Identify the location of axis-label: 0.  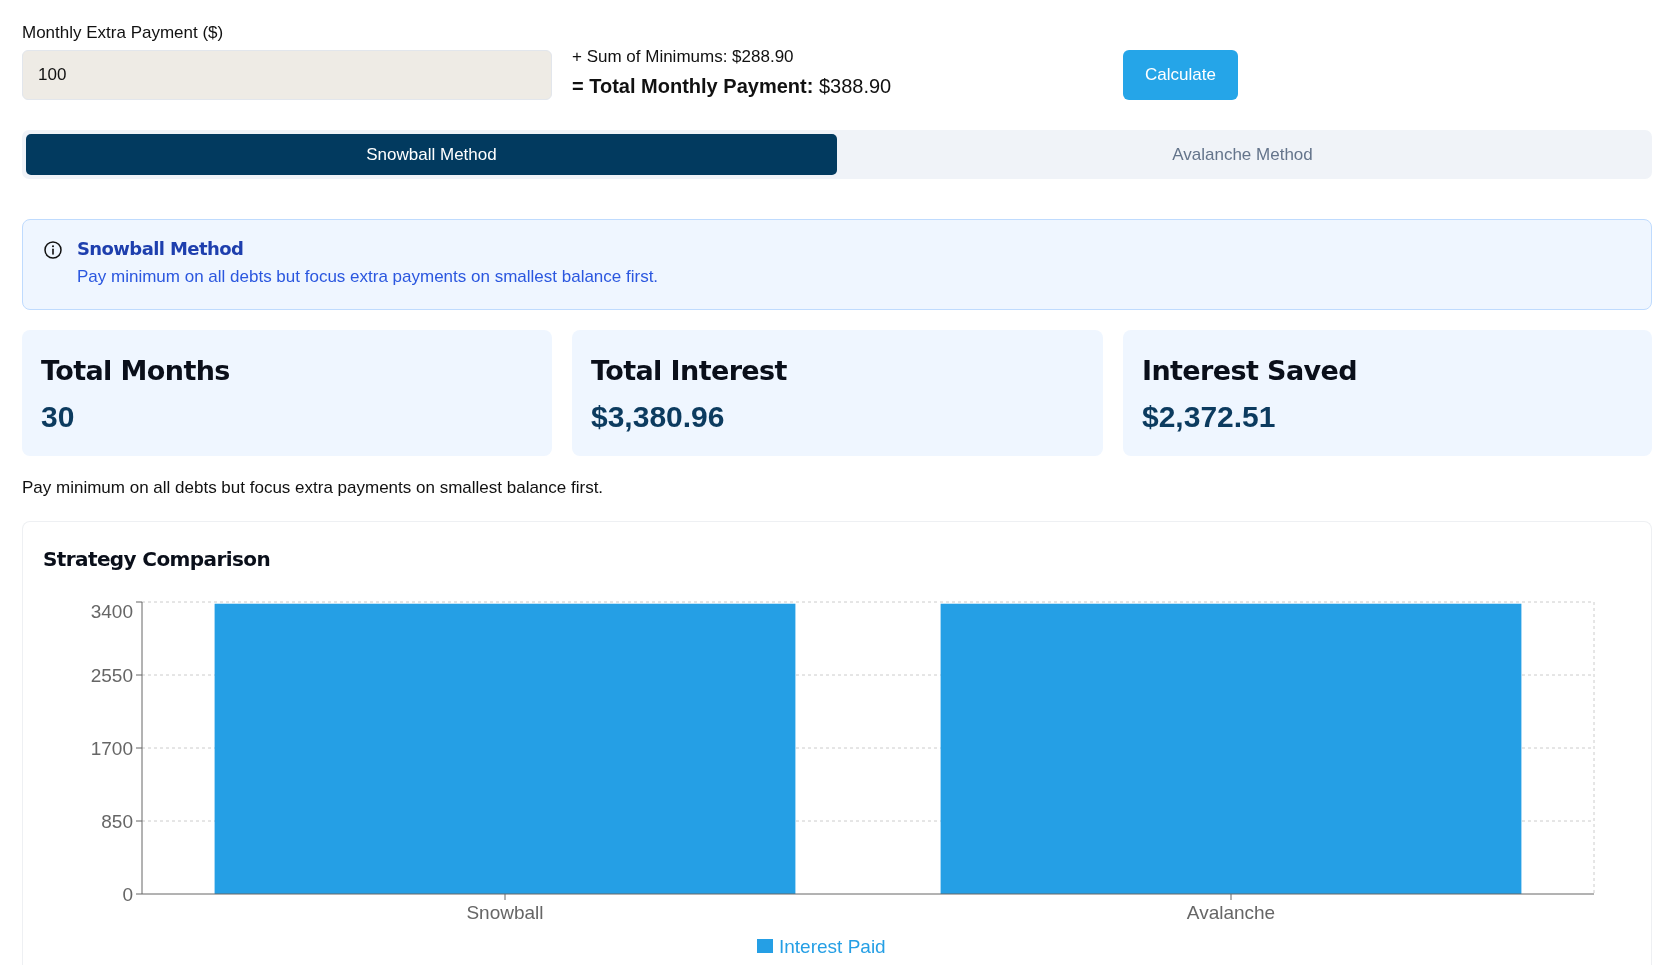
(127, 894).